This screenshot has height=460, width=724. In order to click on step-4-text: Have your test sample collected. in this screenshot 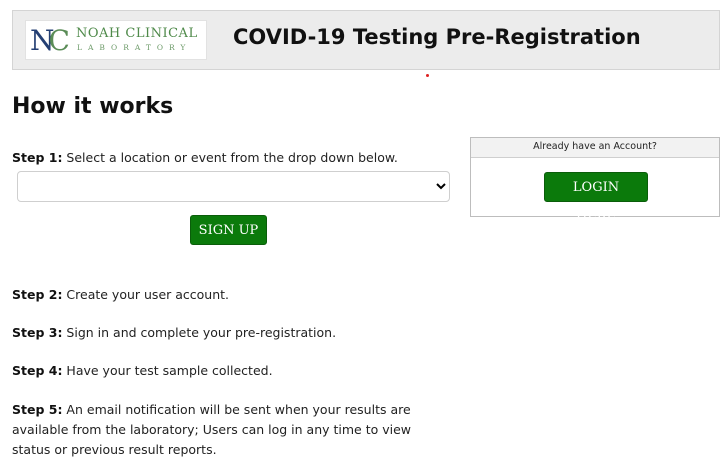, I will do `click(167, 370)`.